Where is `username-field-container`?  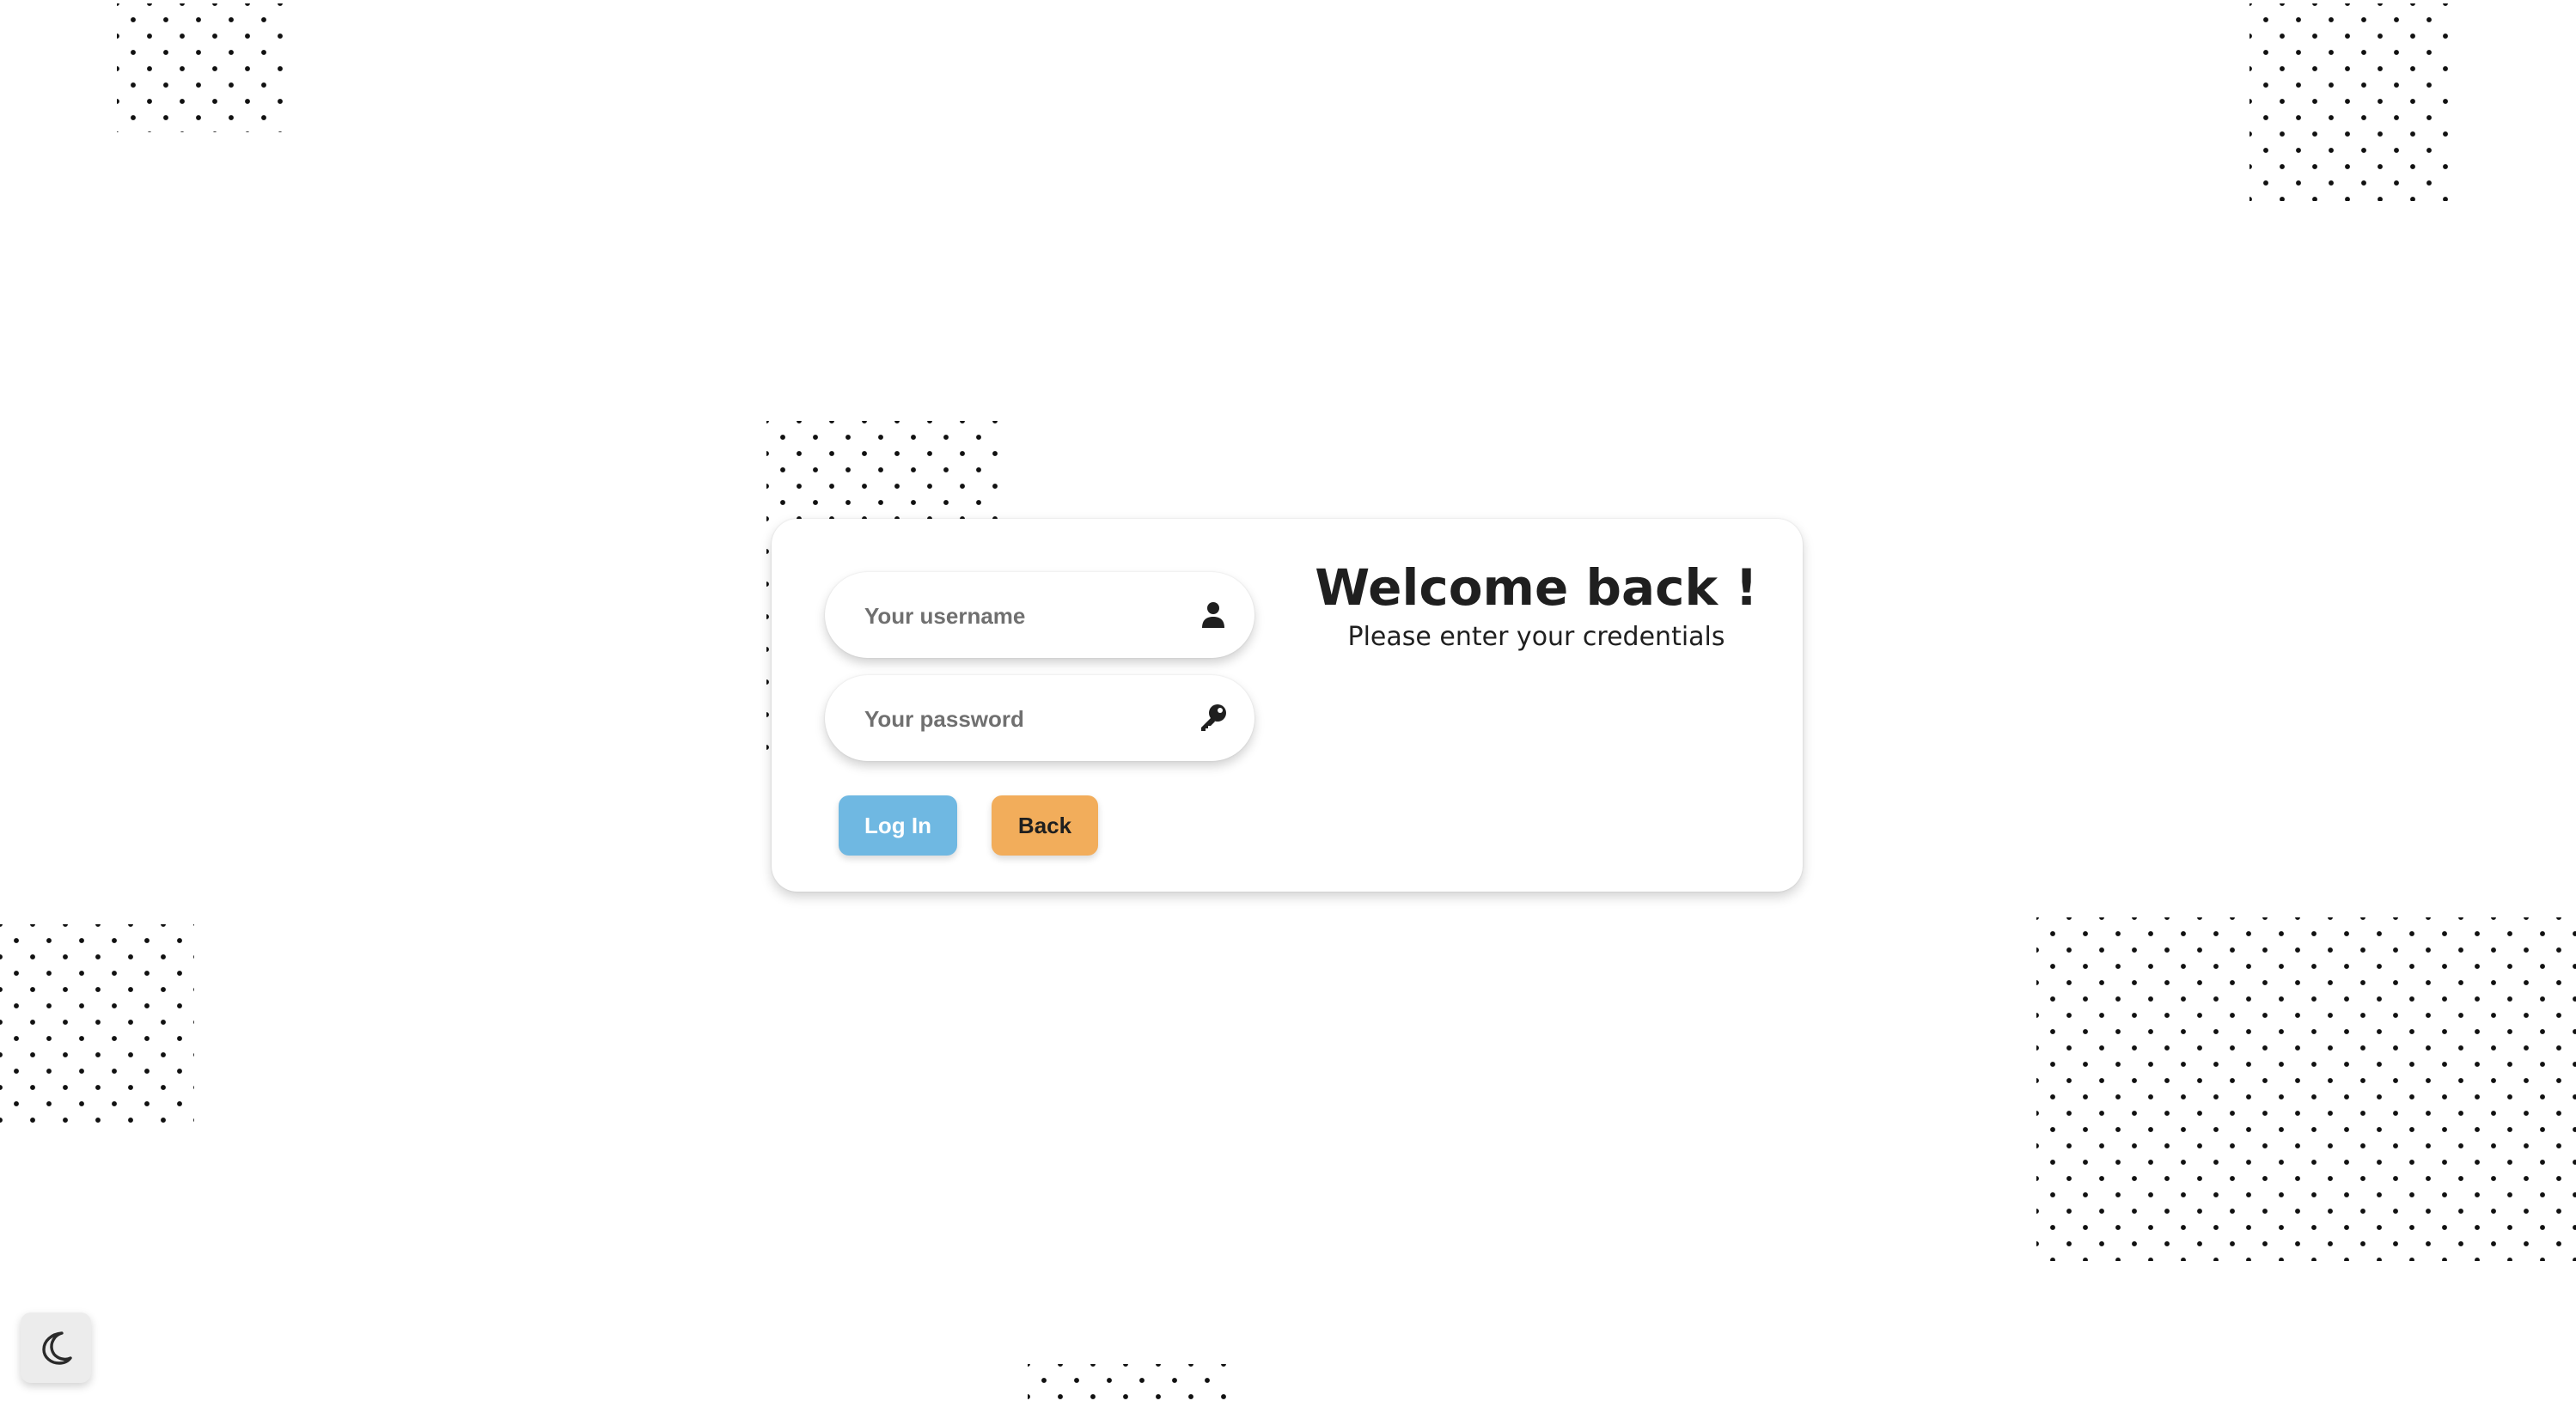
username-field-container is located at coordinates (1039, 616).